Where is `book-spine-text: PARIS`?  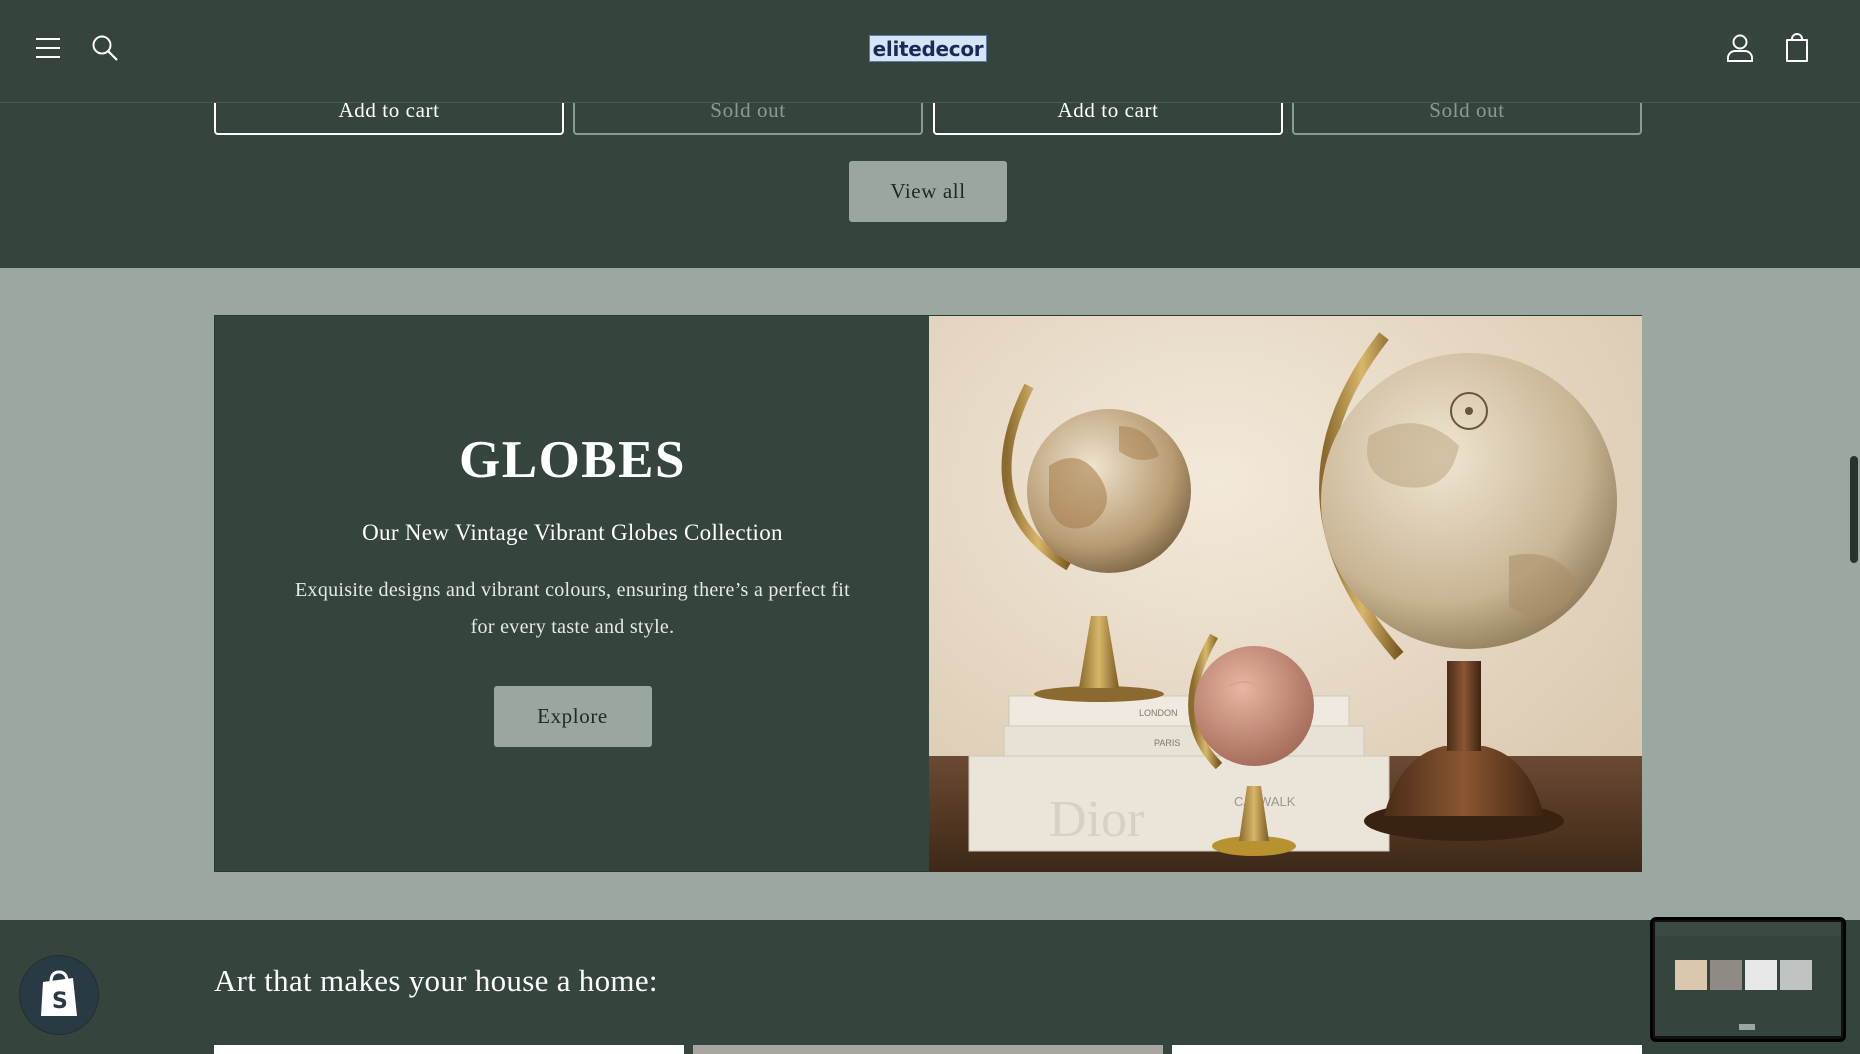
book-spine-text: PARIS is located at coordinates (1167, 743).